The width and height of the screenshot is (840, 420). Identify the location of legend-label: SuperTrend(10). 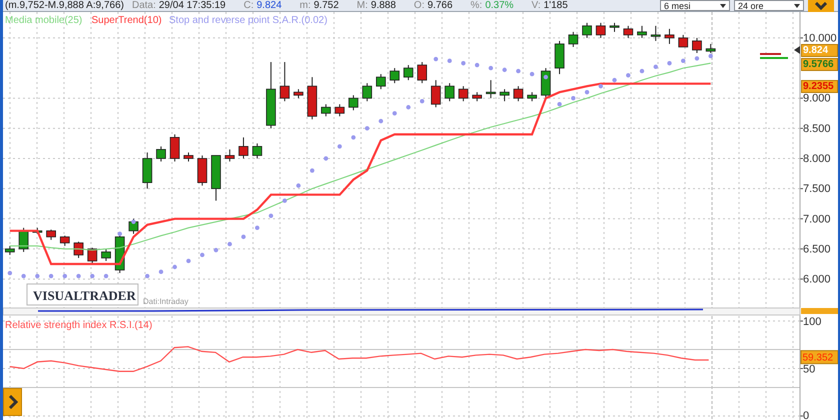
(126, 20).